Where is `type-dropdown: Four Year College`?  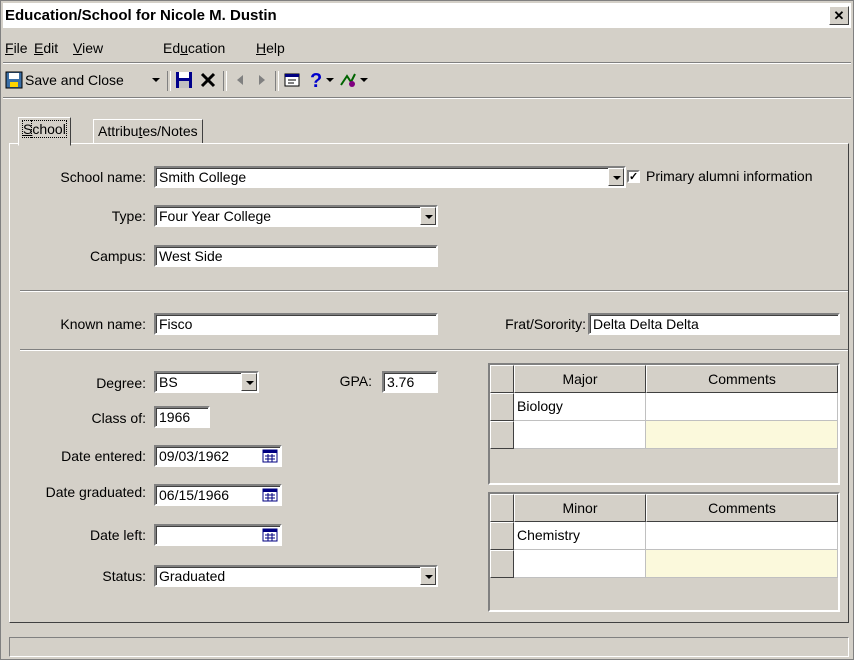
type-dropdown: Four Year College is located at coordinates (296, 216).